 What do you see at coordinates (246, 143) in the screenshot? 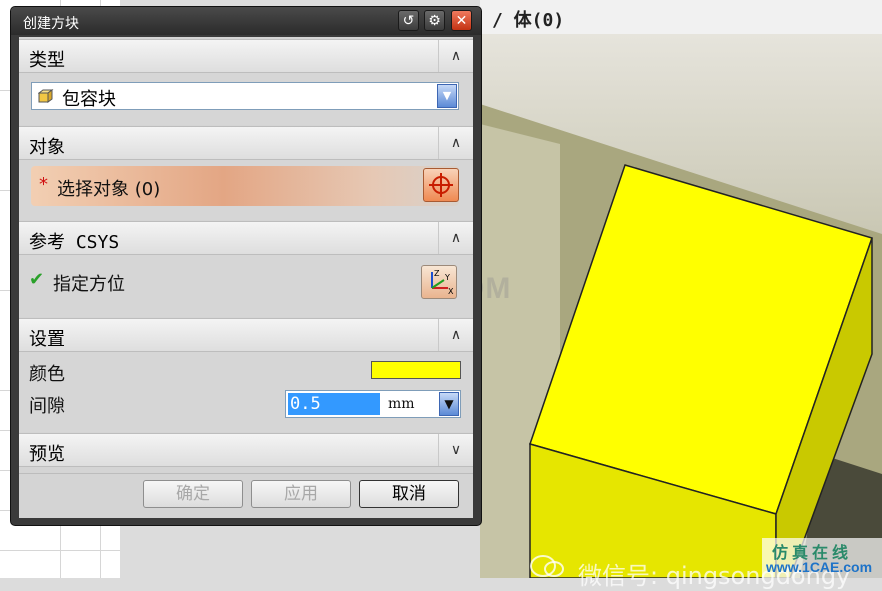
I see `section-header-object: 对象 ∧` at bounding box center [246, 143].